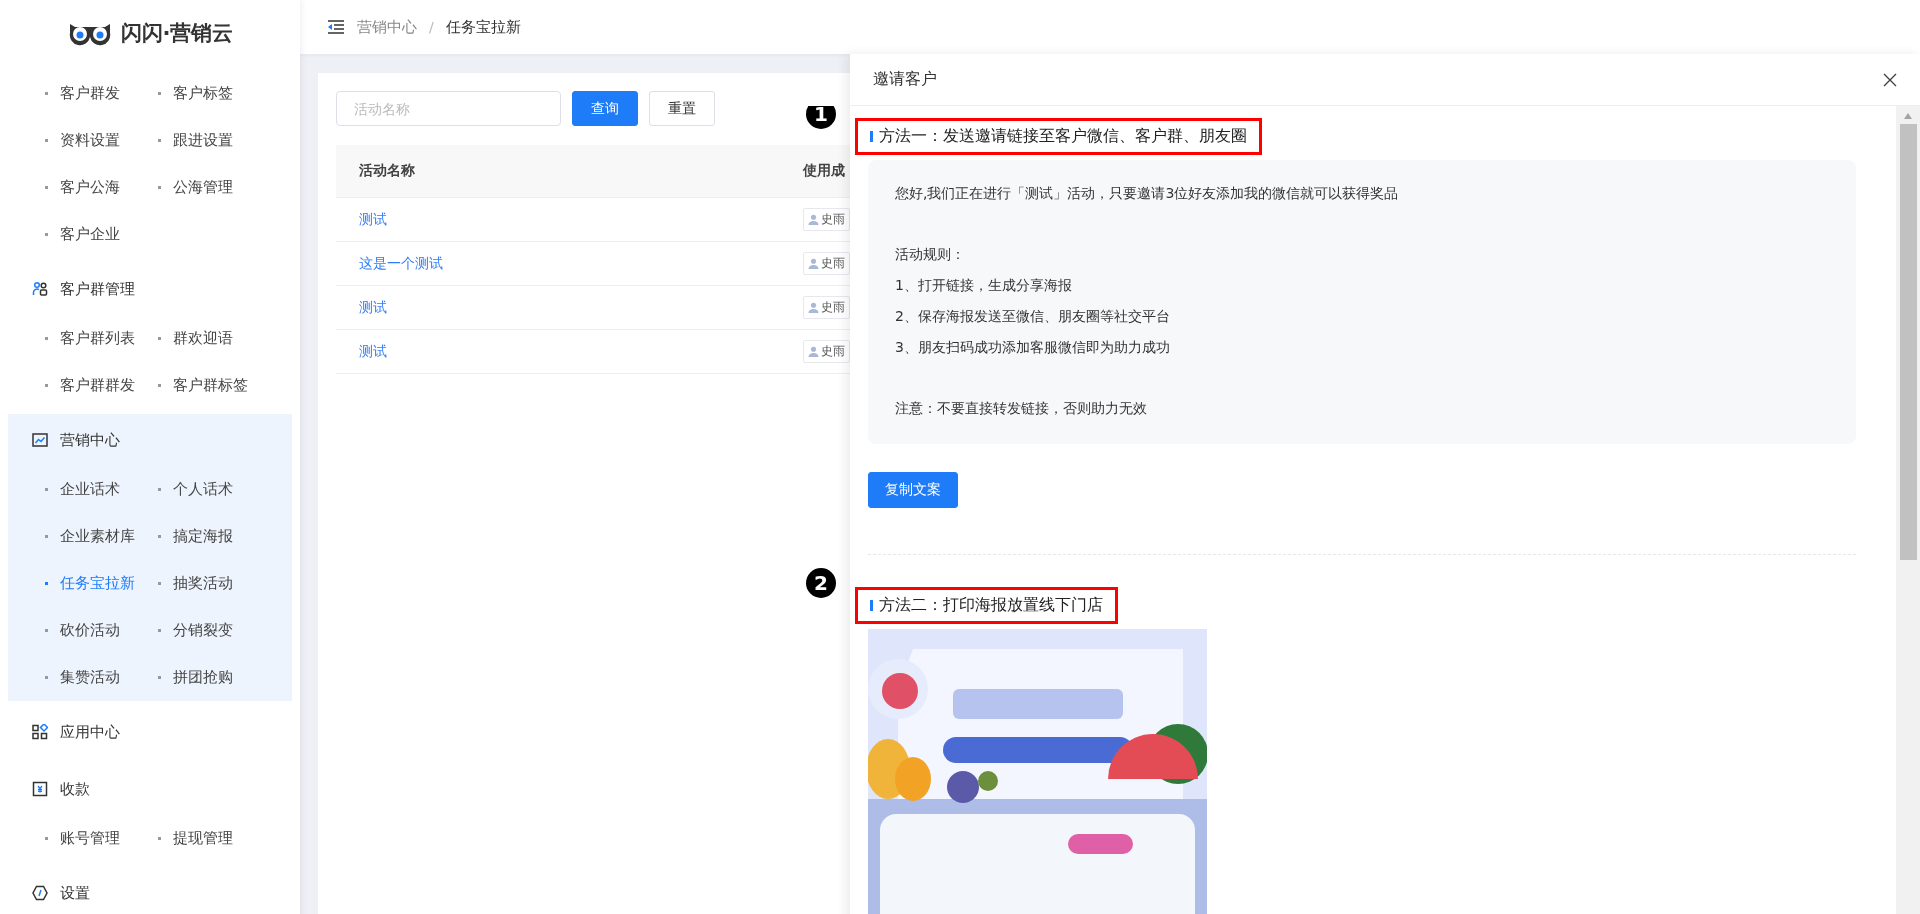 This screenshot has height=914, width=1920. Describe the element at coordinates (101, 536) in the screenshot. I see `menu-item: 企业素材库` at that location.